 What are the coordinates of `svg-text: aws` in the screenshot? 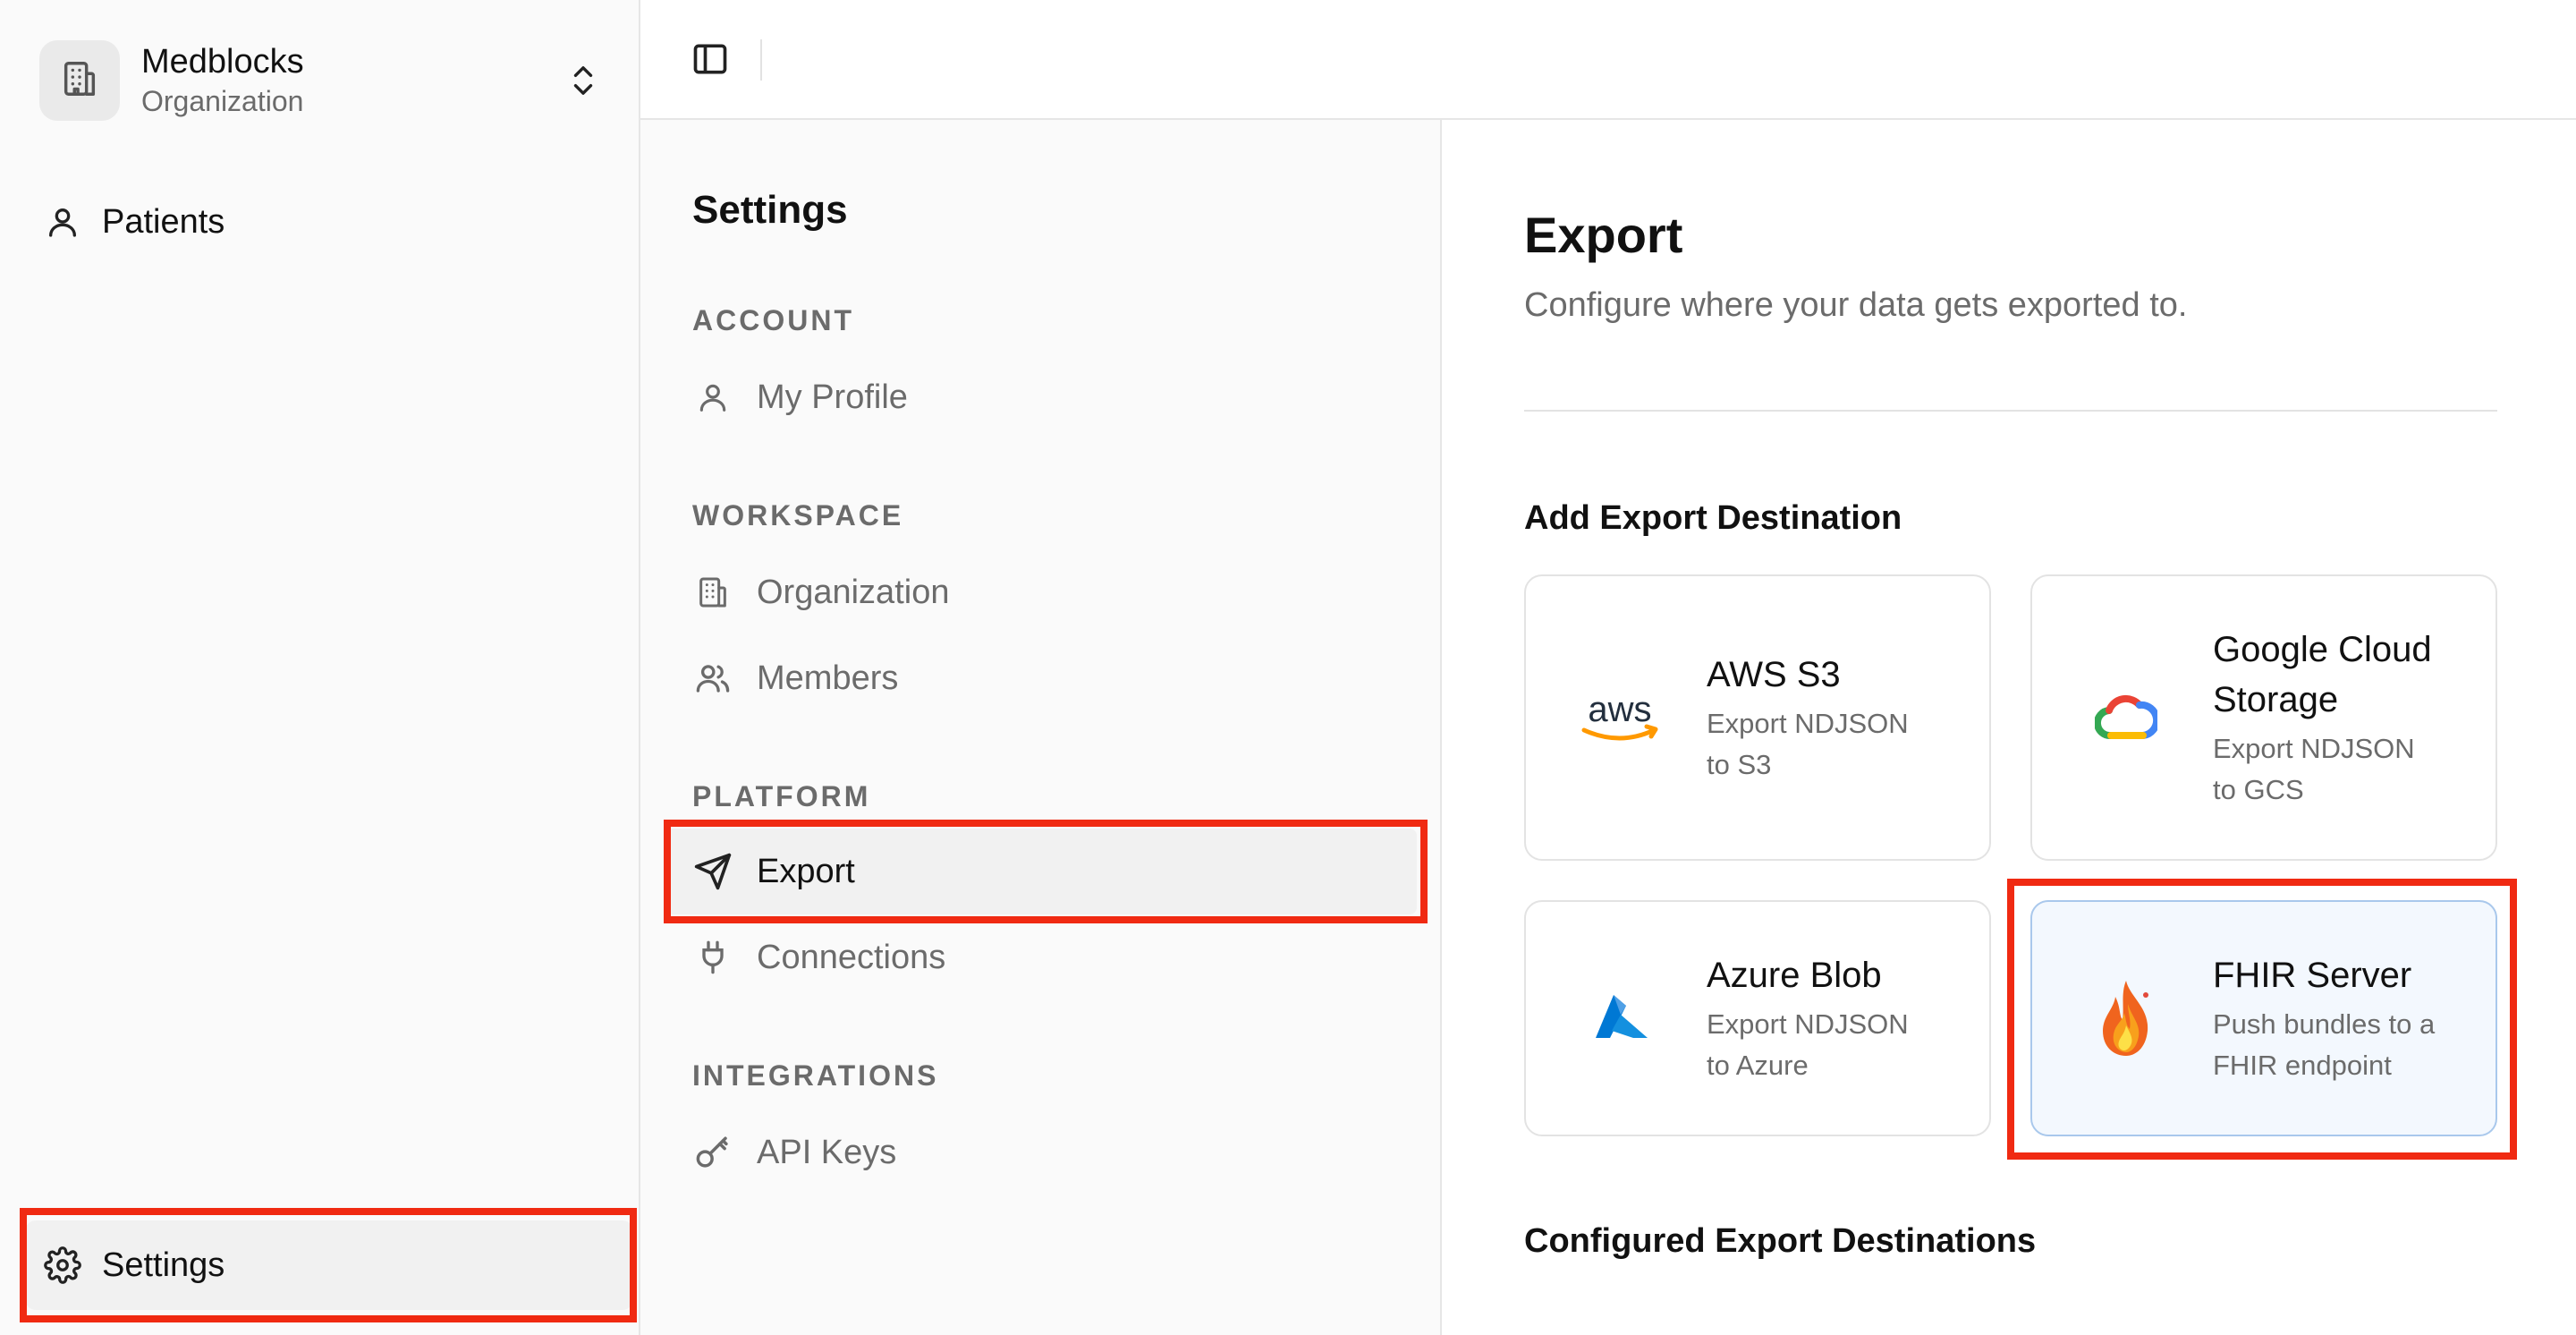 It's located at (1619, 709).